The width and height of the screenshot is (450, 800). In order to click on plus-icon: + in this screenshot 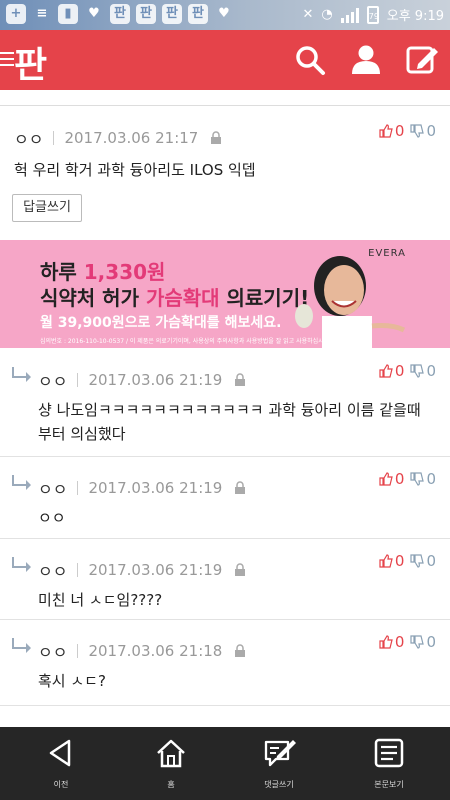, I will do `click(16, 14)`.